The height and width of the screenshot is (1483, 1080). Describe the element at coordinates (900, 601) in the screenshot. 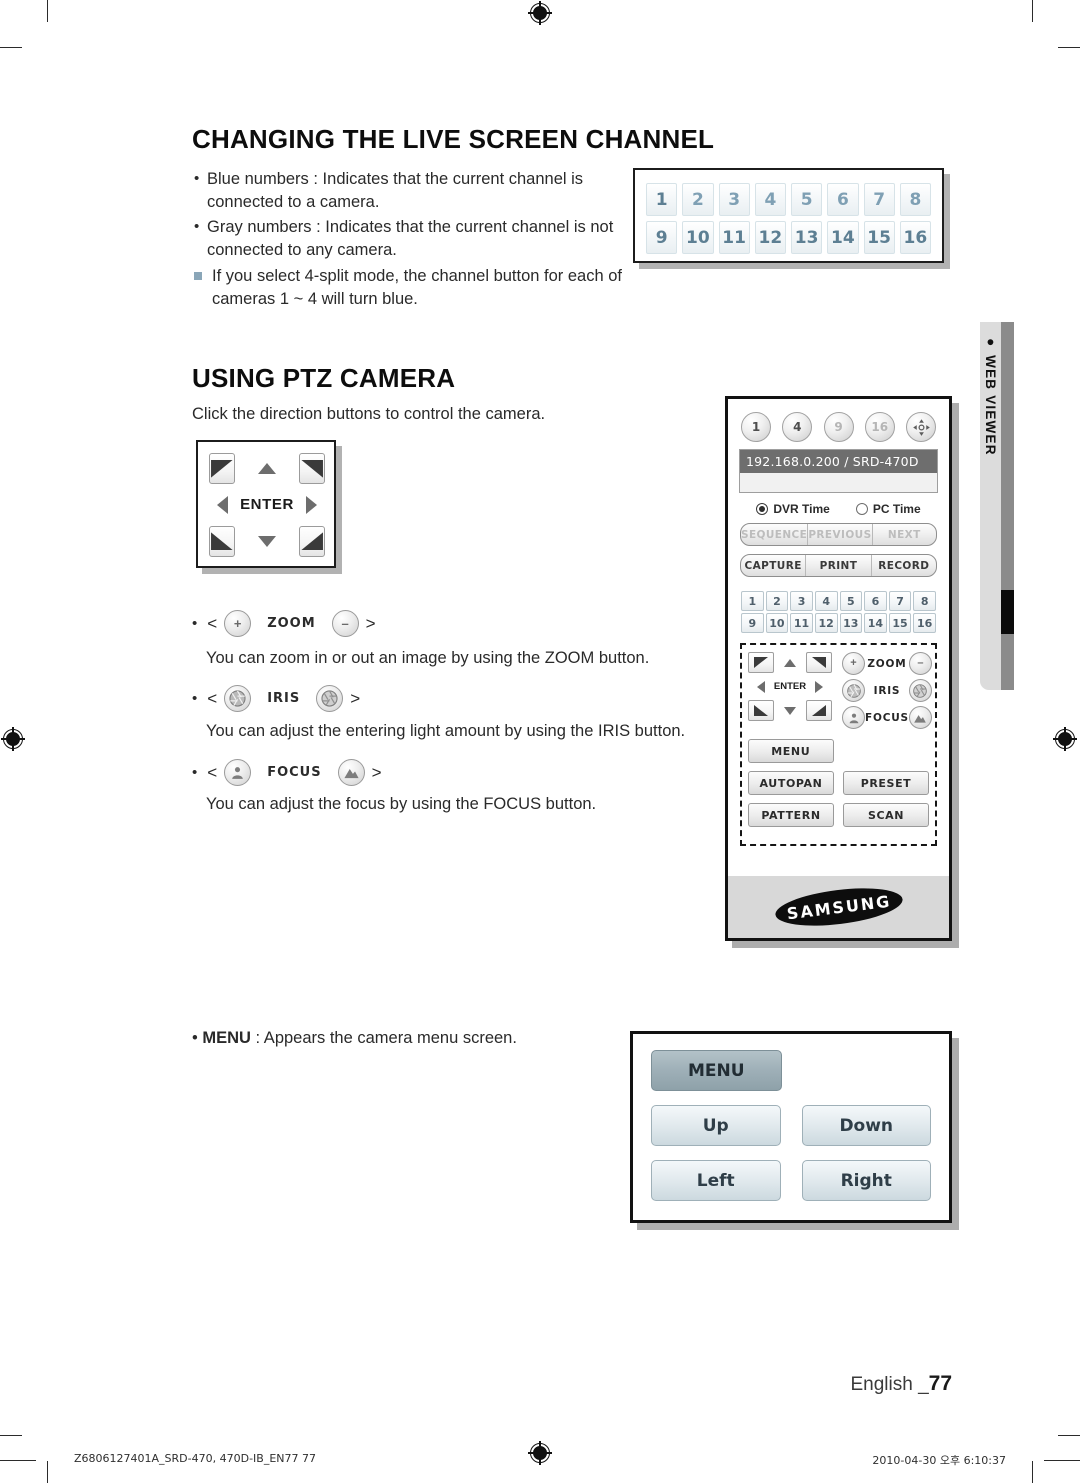

I see `remote-channel-button: 7` at that location.